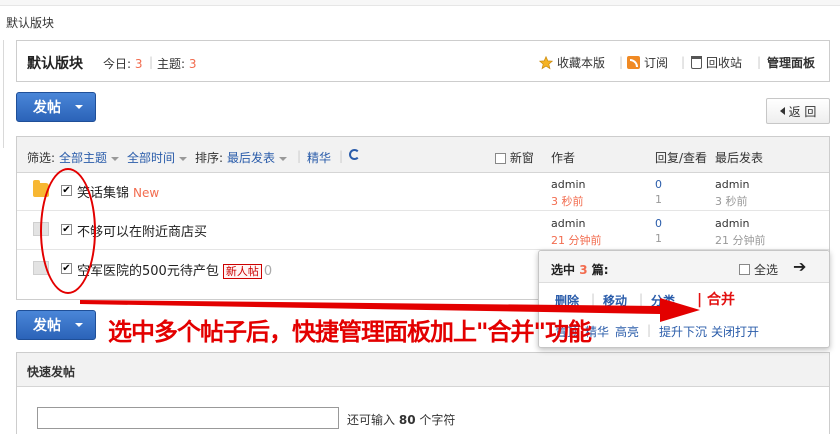 This screenshot has height=434, width=840. What do you see at coordinates (117, 64) in the screenshot?
I see `today-label: 今日:` at bounding box center [117, 64].